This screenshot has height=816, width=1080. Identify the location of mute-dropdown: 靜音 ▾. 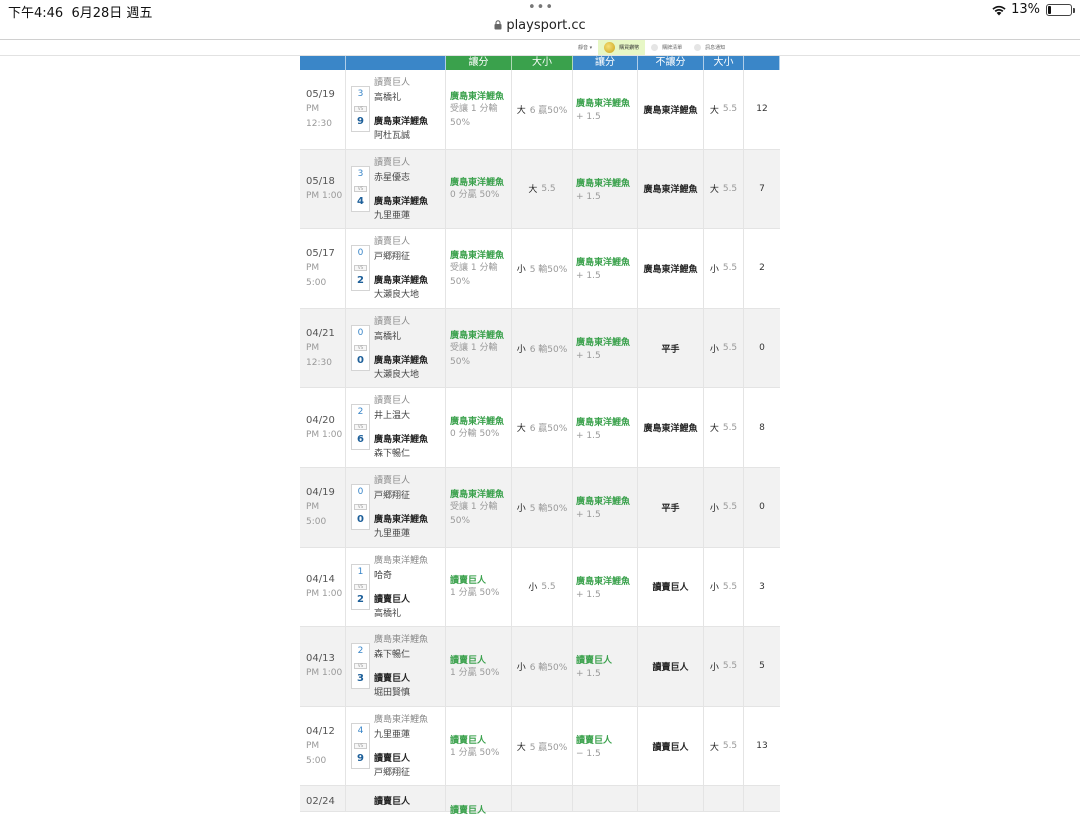
(585, 47).